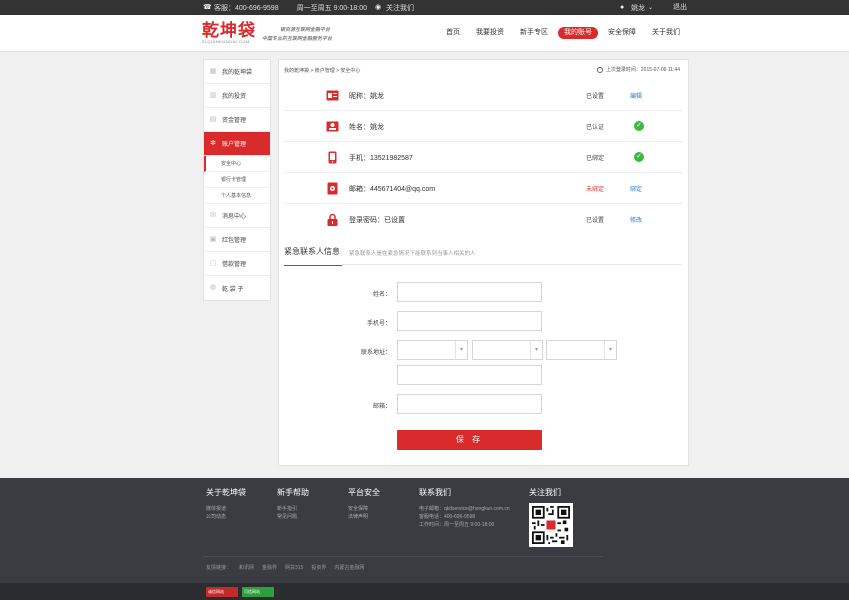 This screenshot has width=849, height=600. What do you see at coordinates (237, 264) in the screenshot?
I see `sidebar-item-loans: ▢ 借款管理` at bounding box center [237, 264].